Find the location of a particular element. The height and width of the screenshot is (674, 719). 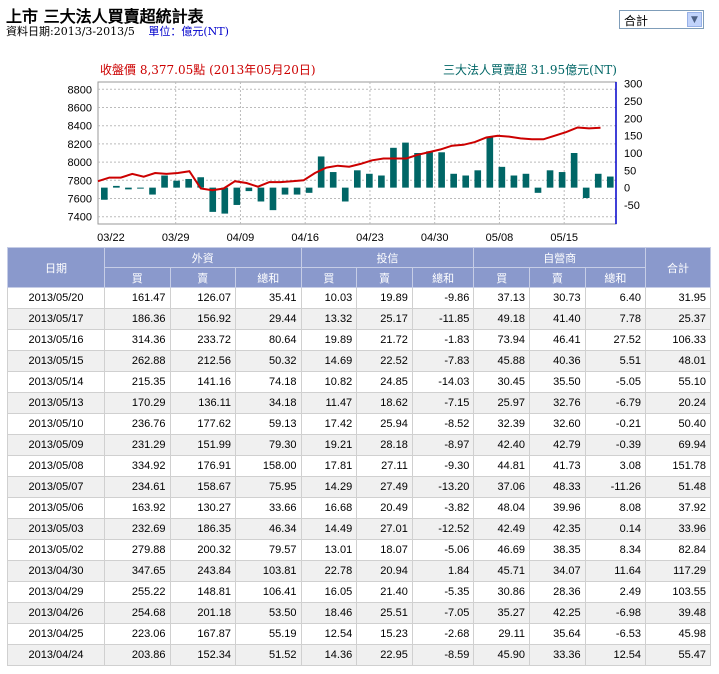

row-value: 158.67 is located at coordinates (203, 487).